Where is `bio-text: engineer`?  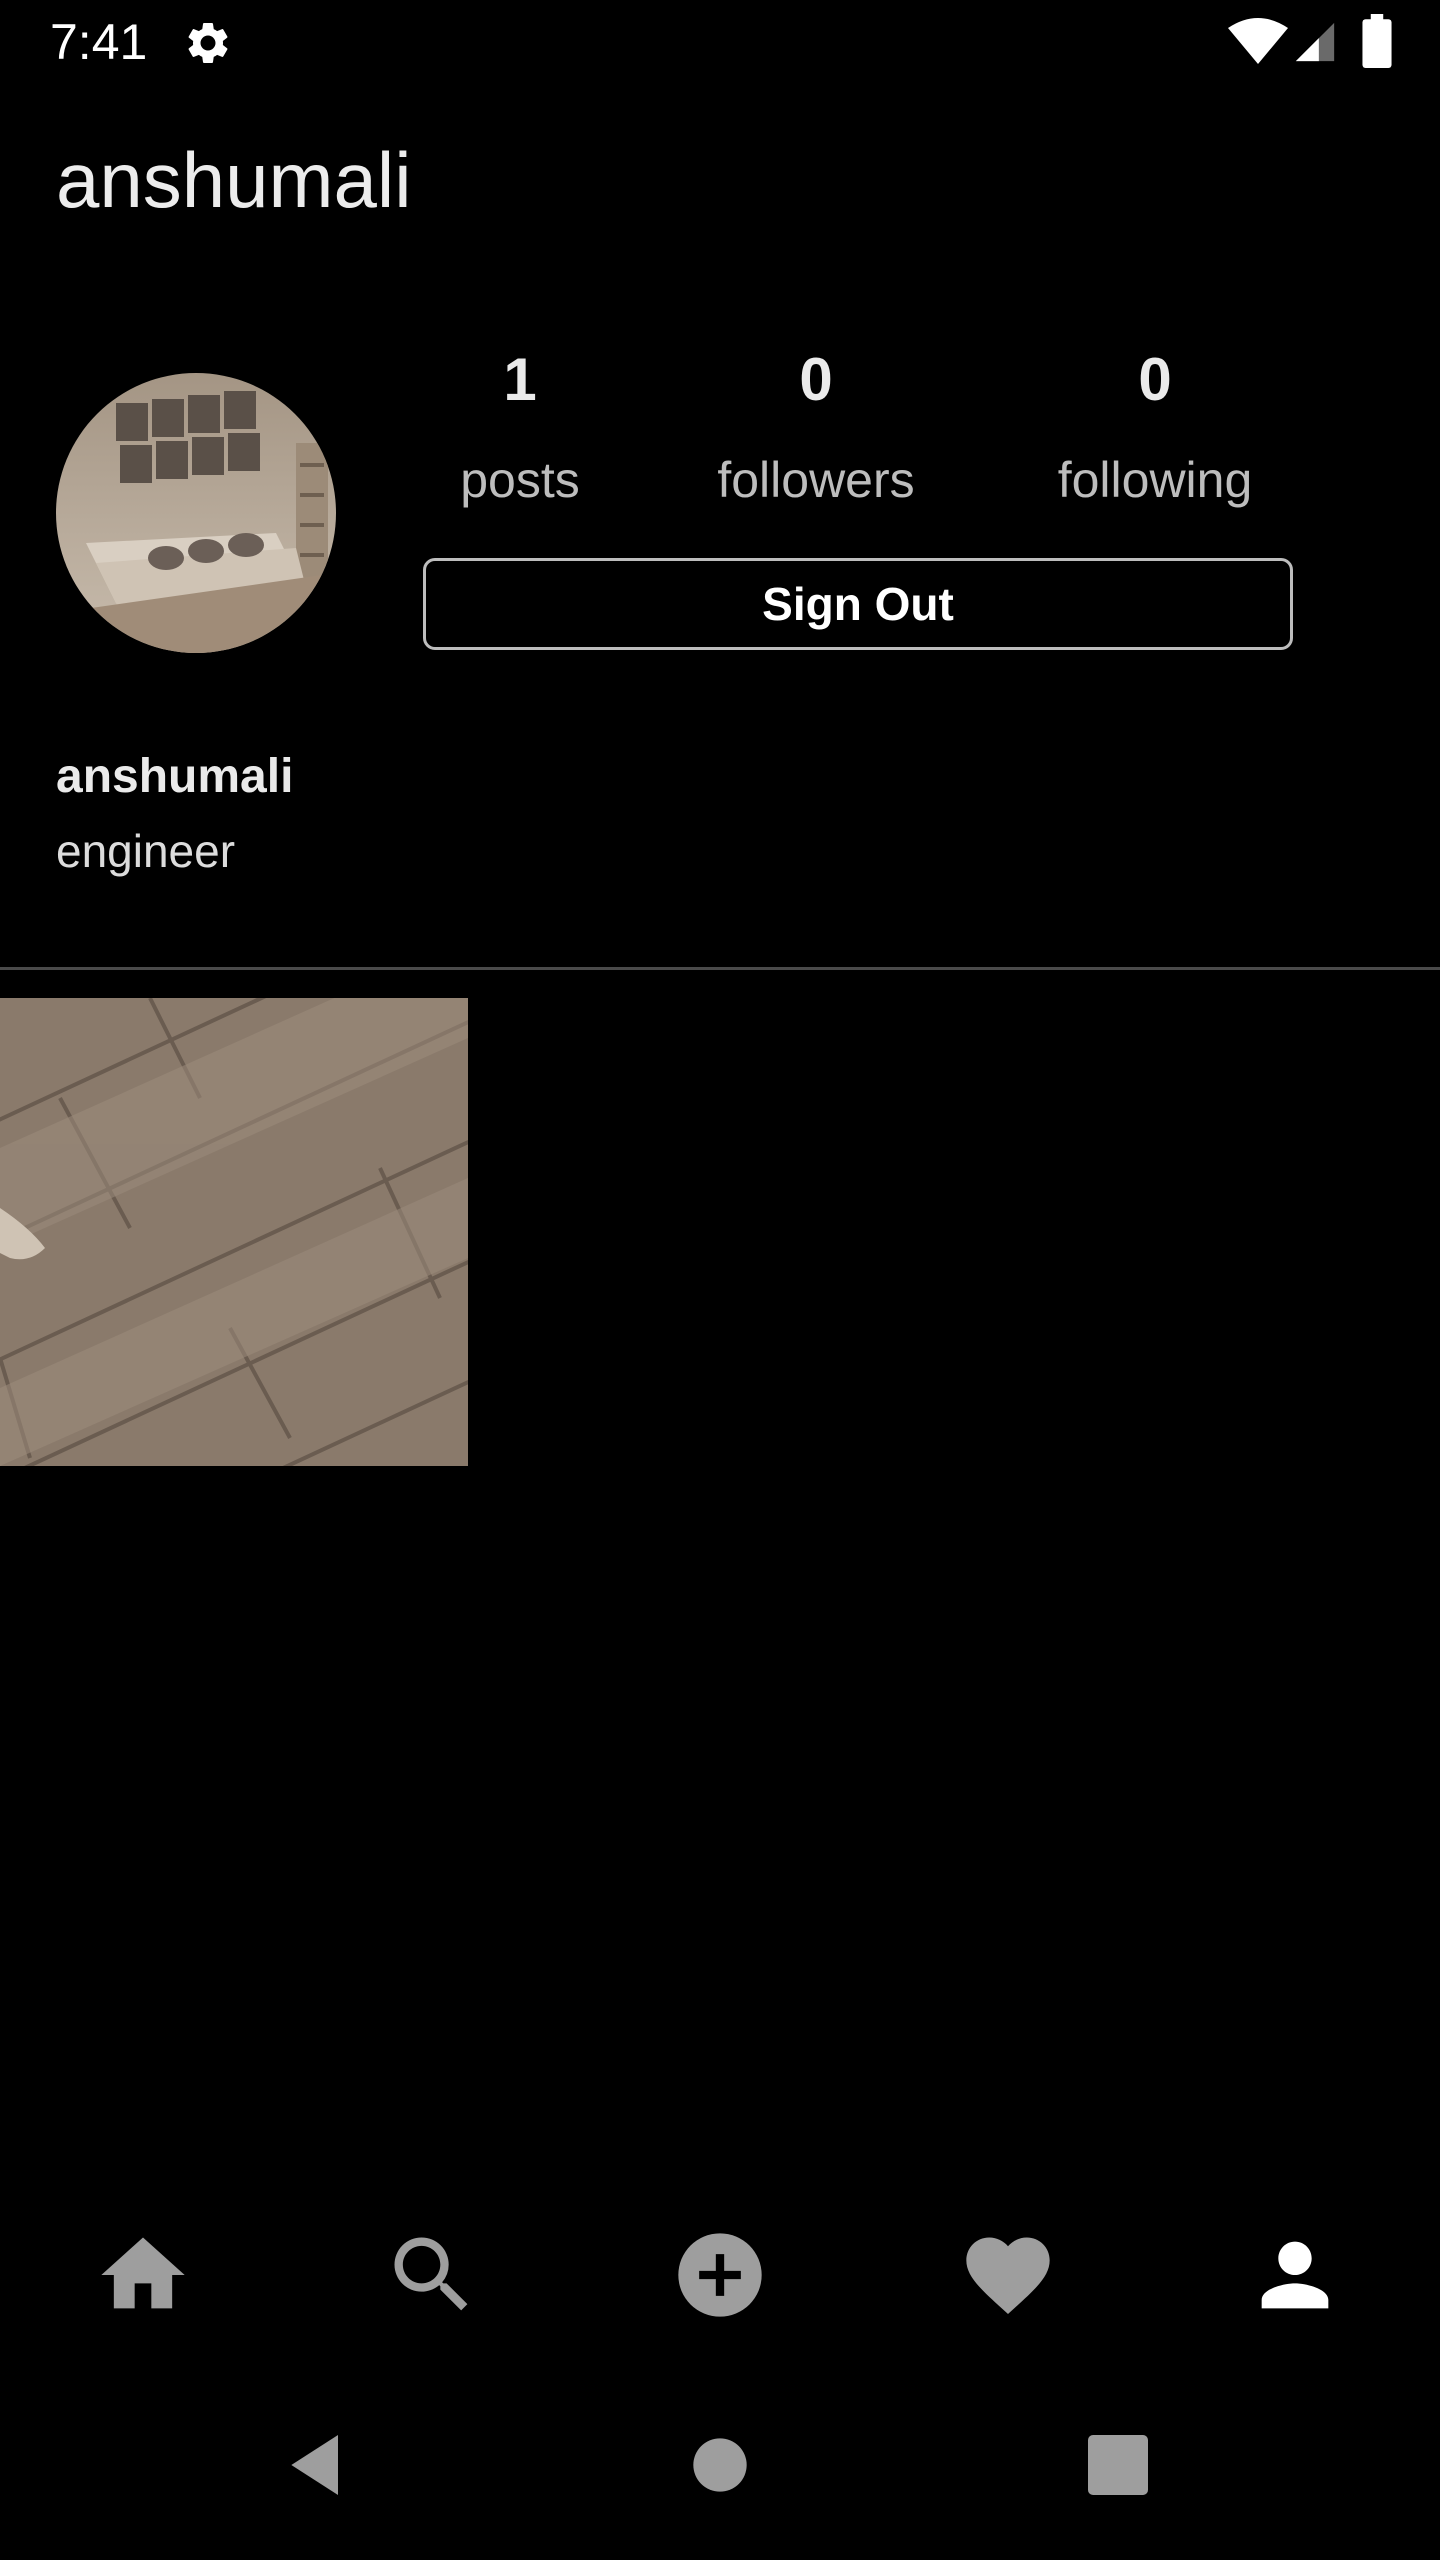 bio-text: engineer is located at coordinates (146, 851).